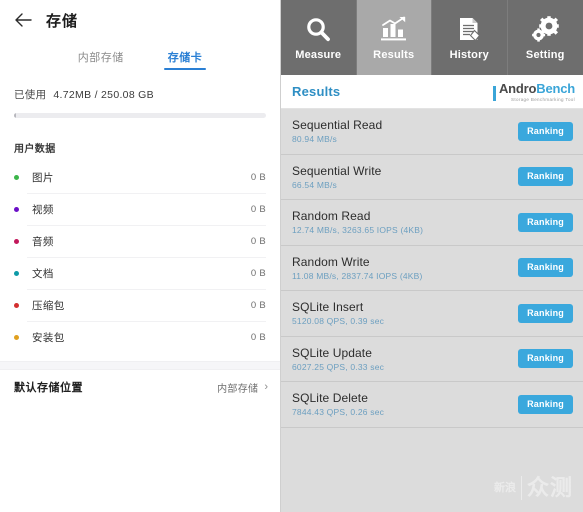 The height and width of the screenshot is (512, 583). What do you see at coordinates (337, 125) in the screenshot?
I see `result-name: Sequential Read` at bounding box center [337, 125].